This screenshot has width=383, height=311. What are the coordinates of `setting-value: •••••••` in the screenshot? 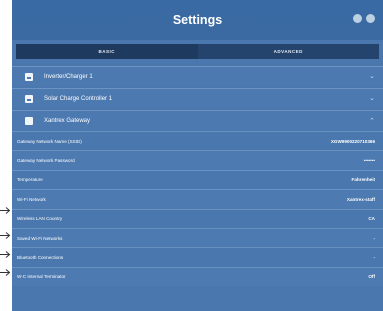 It's located at (369, 161).